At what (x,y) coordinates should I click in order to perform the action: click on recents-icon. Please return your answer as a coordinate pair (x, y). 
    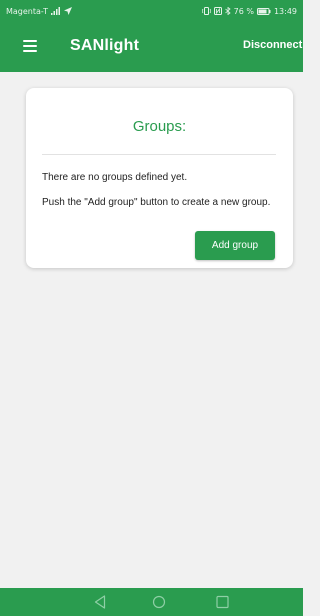
    Looking at the image, I should click on (222, 602).